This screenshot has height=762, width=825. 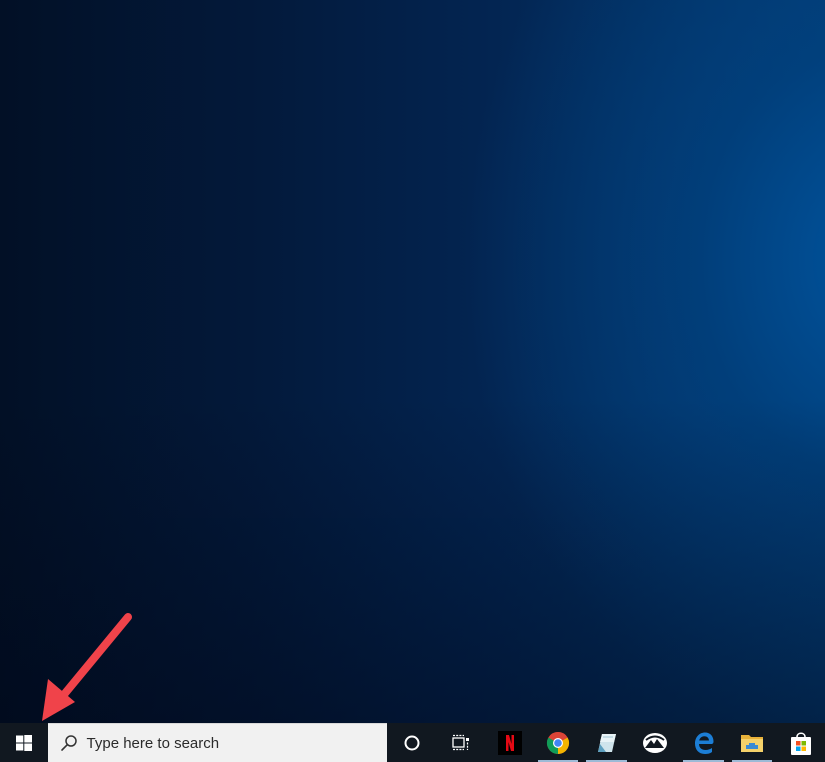 I want to click on edge-button, so click(x=703, y=742).